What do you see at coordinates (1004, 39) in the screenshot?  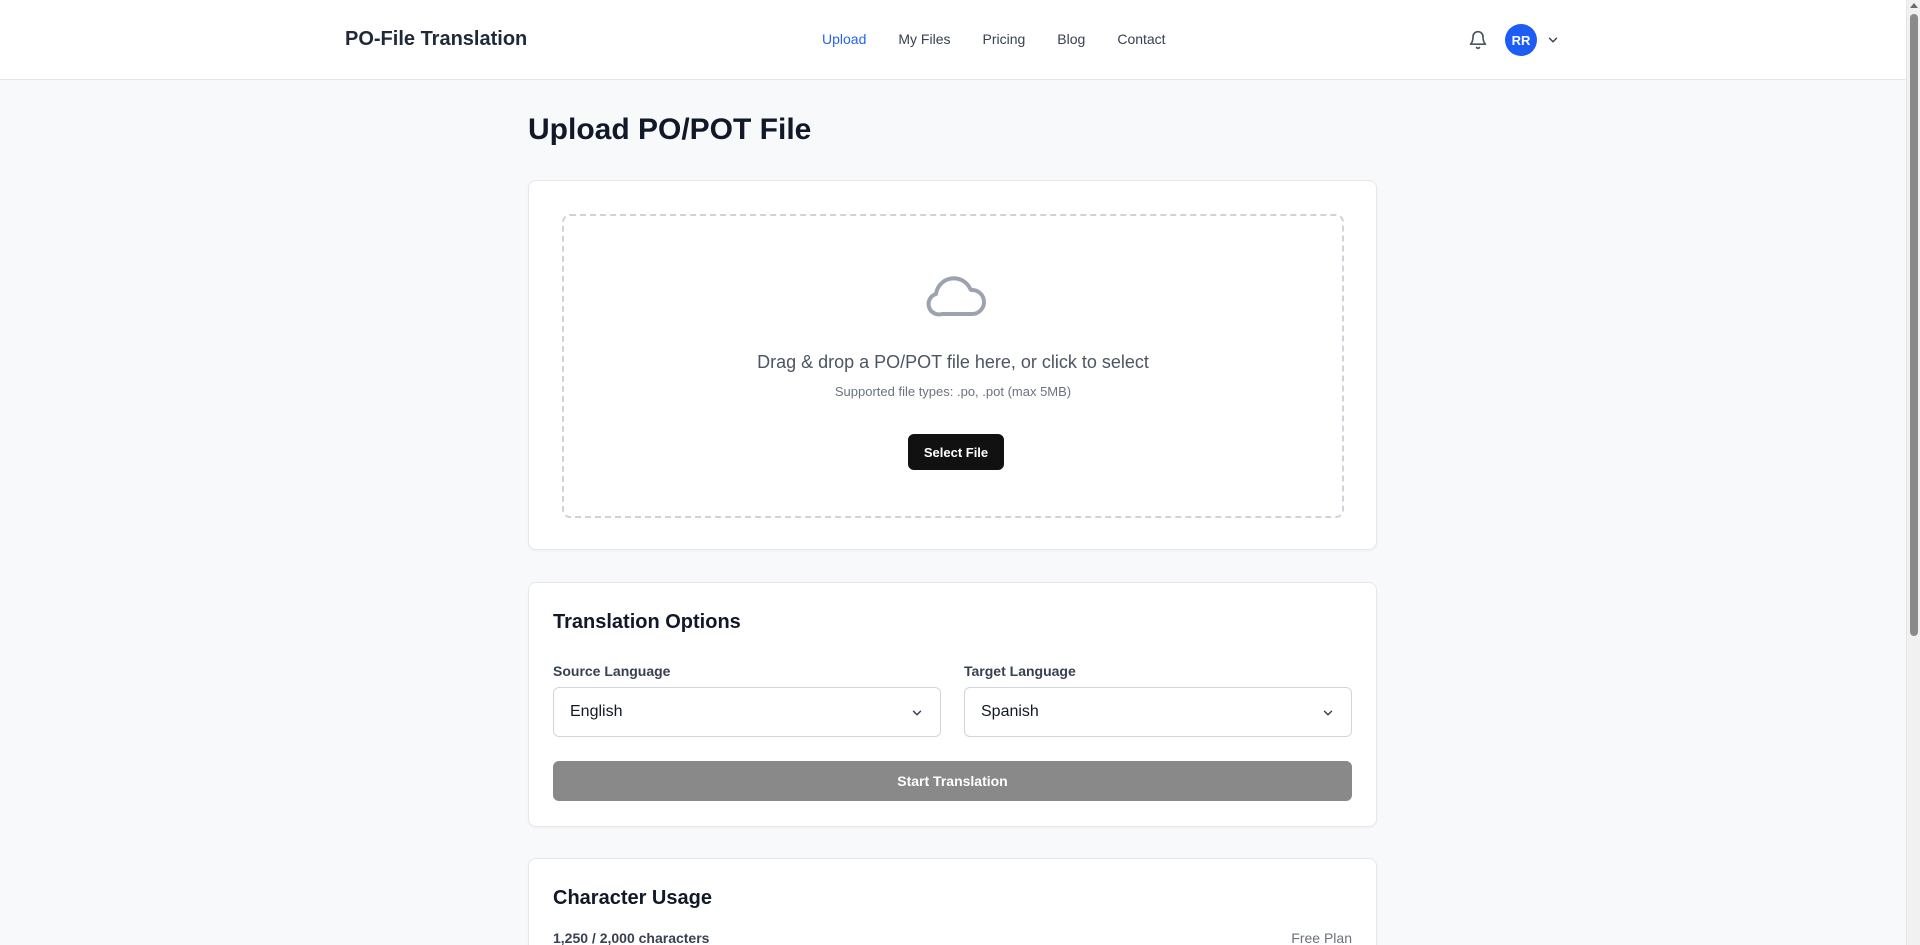 I see `nav-item-pricing: Pricing` at bounding box center [1004, 39].